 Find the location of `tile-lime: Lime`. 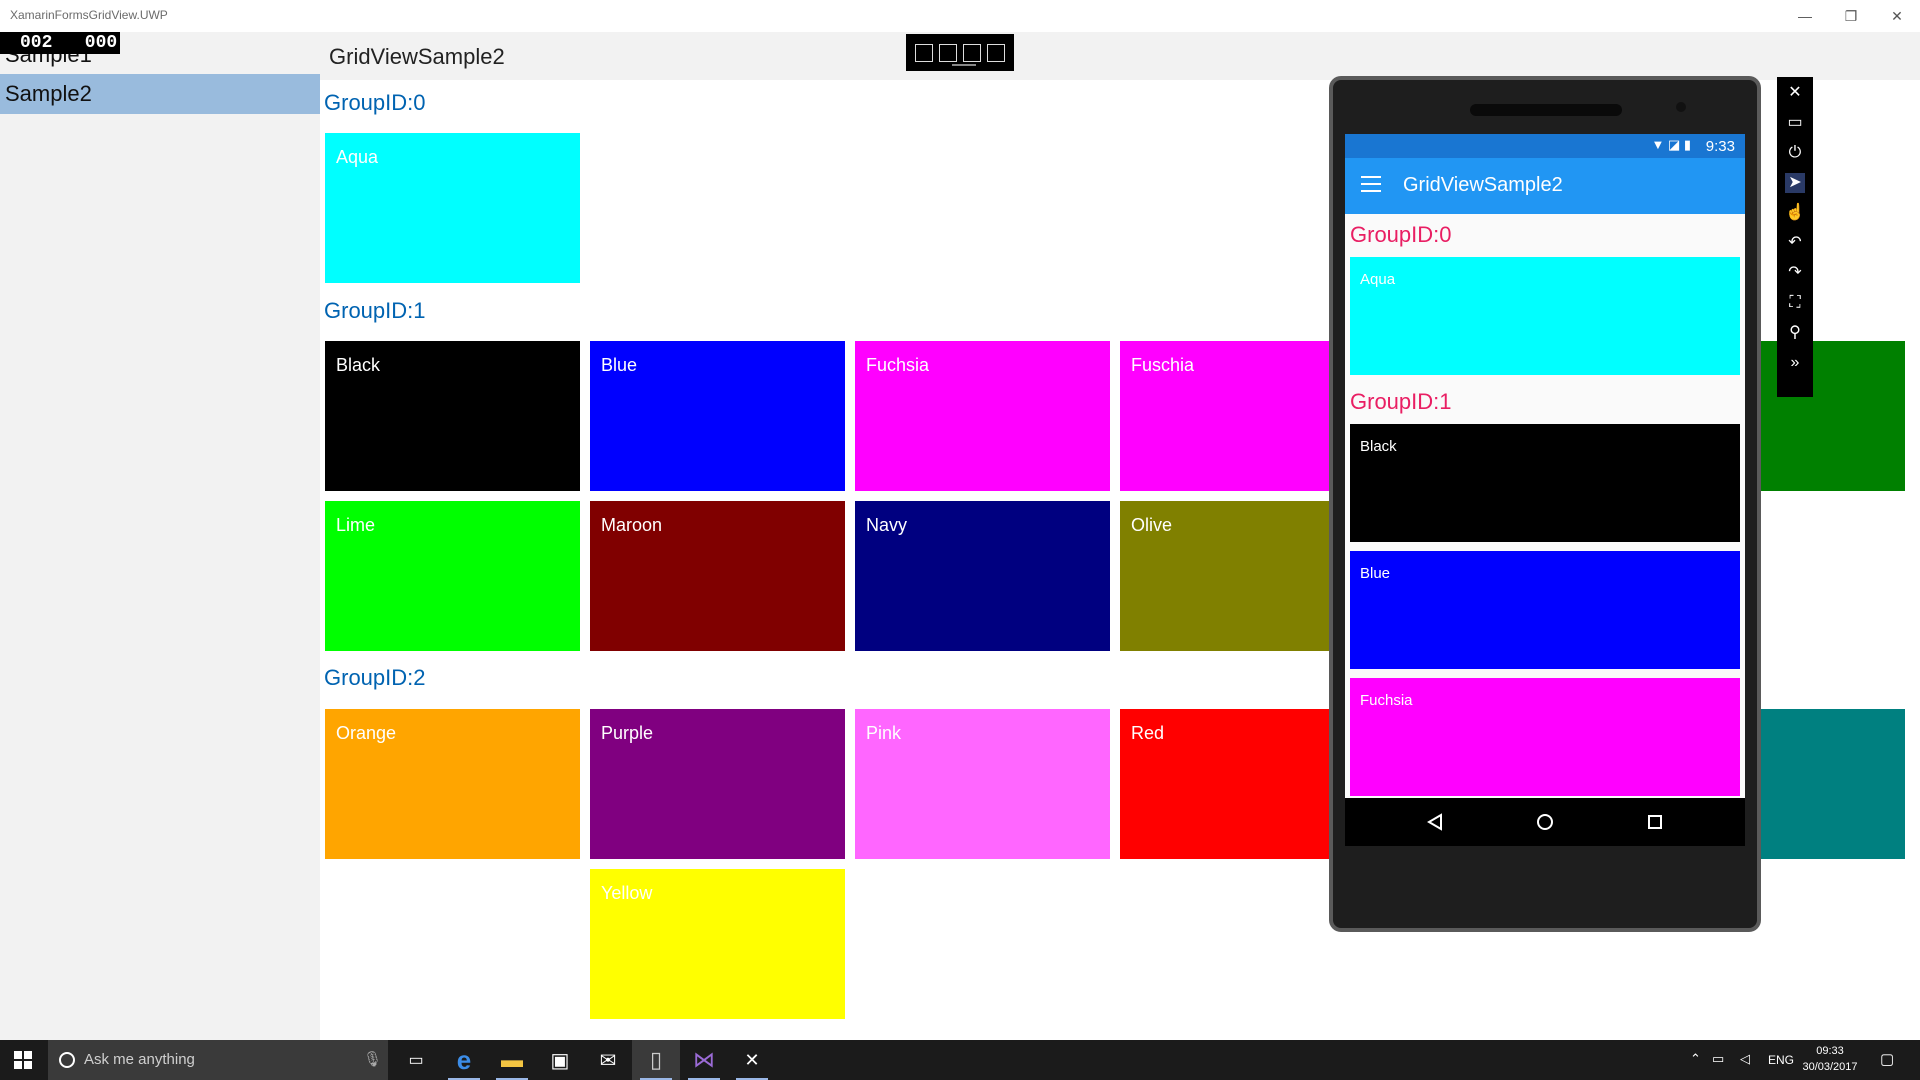

tile-lime: Lime is located at coordinates (452, 576).